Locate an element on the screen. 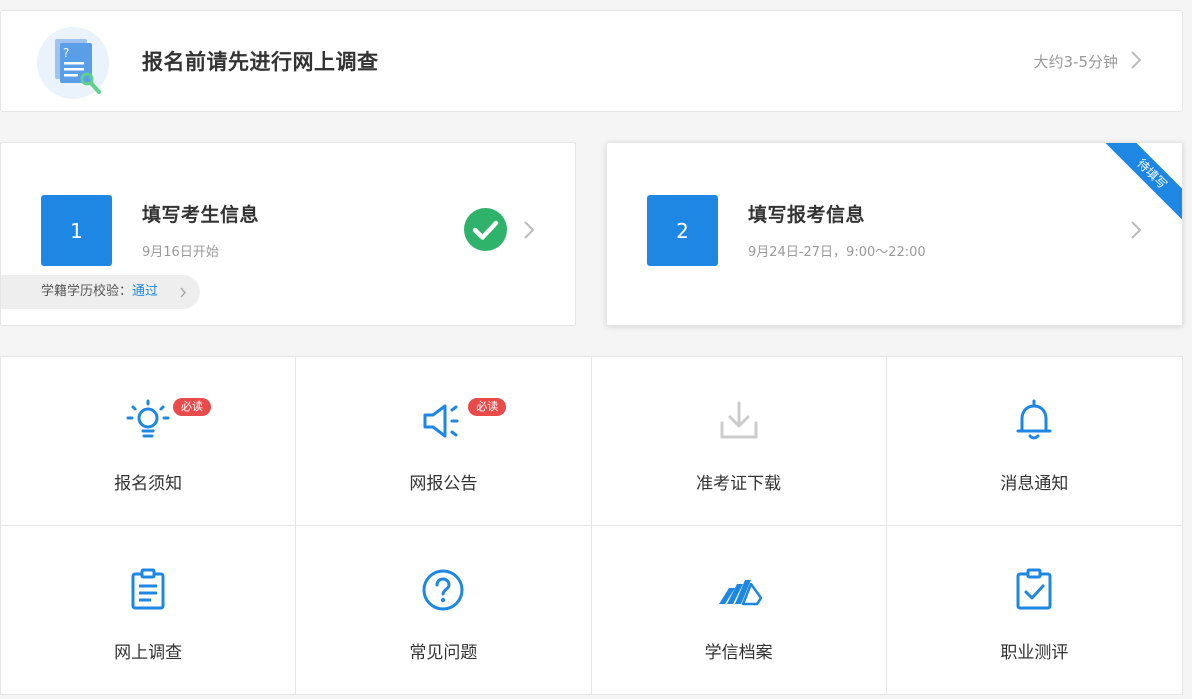  step-card-fill-candidate-info: 1 填写考生信息 9月16日开始 学籍学历校验：通过 is located at coordinates (288, 234).